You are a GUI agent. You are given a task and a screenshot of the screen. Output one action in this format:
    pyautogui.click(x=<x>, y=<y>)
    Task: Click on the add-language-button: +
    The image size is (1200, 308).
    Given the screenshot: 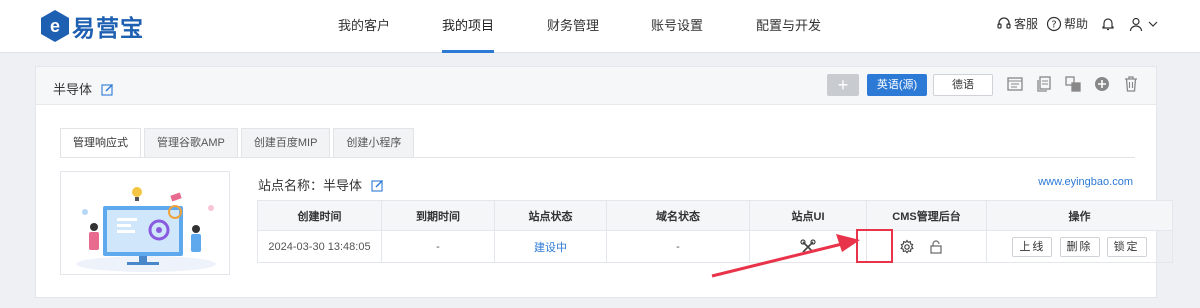 What is the action you would take?
    pyautogui.click(x=843, y=85)
    